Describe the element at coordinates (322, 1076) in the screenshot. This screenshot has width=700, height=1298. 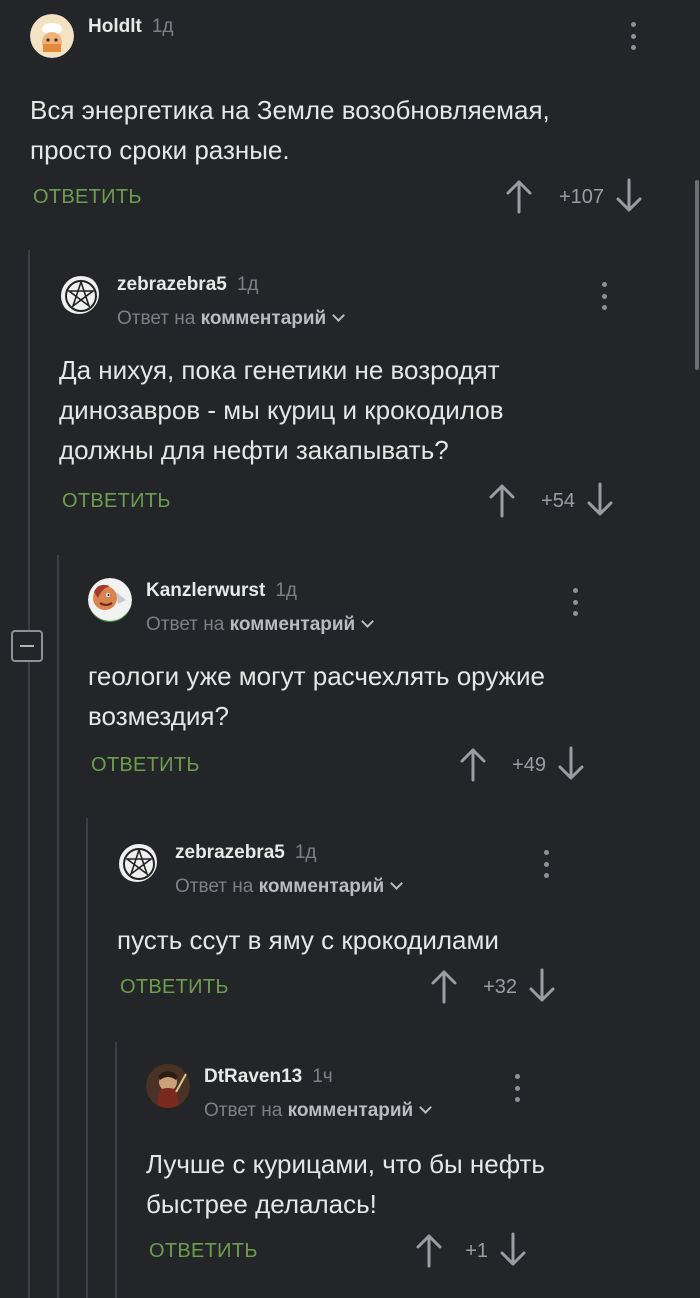
I see `comment-time: 1ч` at that location.